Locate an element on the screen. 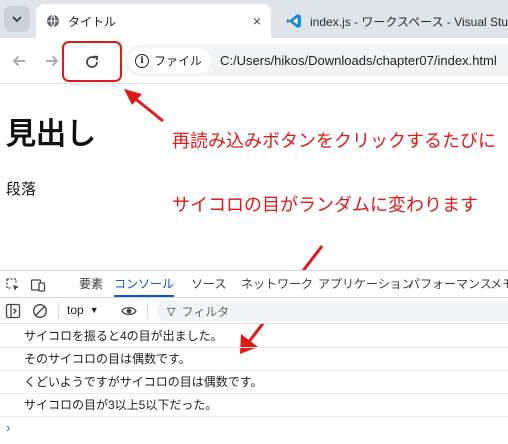 The image size is (508, 444). console-log-row: くどいようですがサイコロの目は偶数です。 is located at coordinates (254, 382).